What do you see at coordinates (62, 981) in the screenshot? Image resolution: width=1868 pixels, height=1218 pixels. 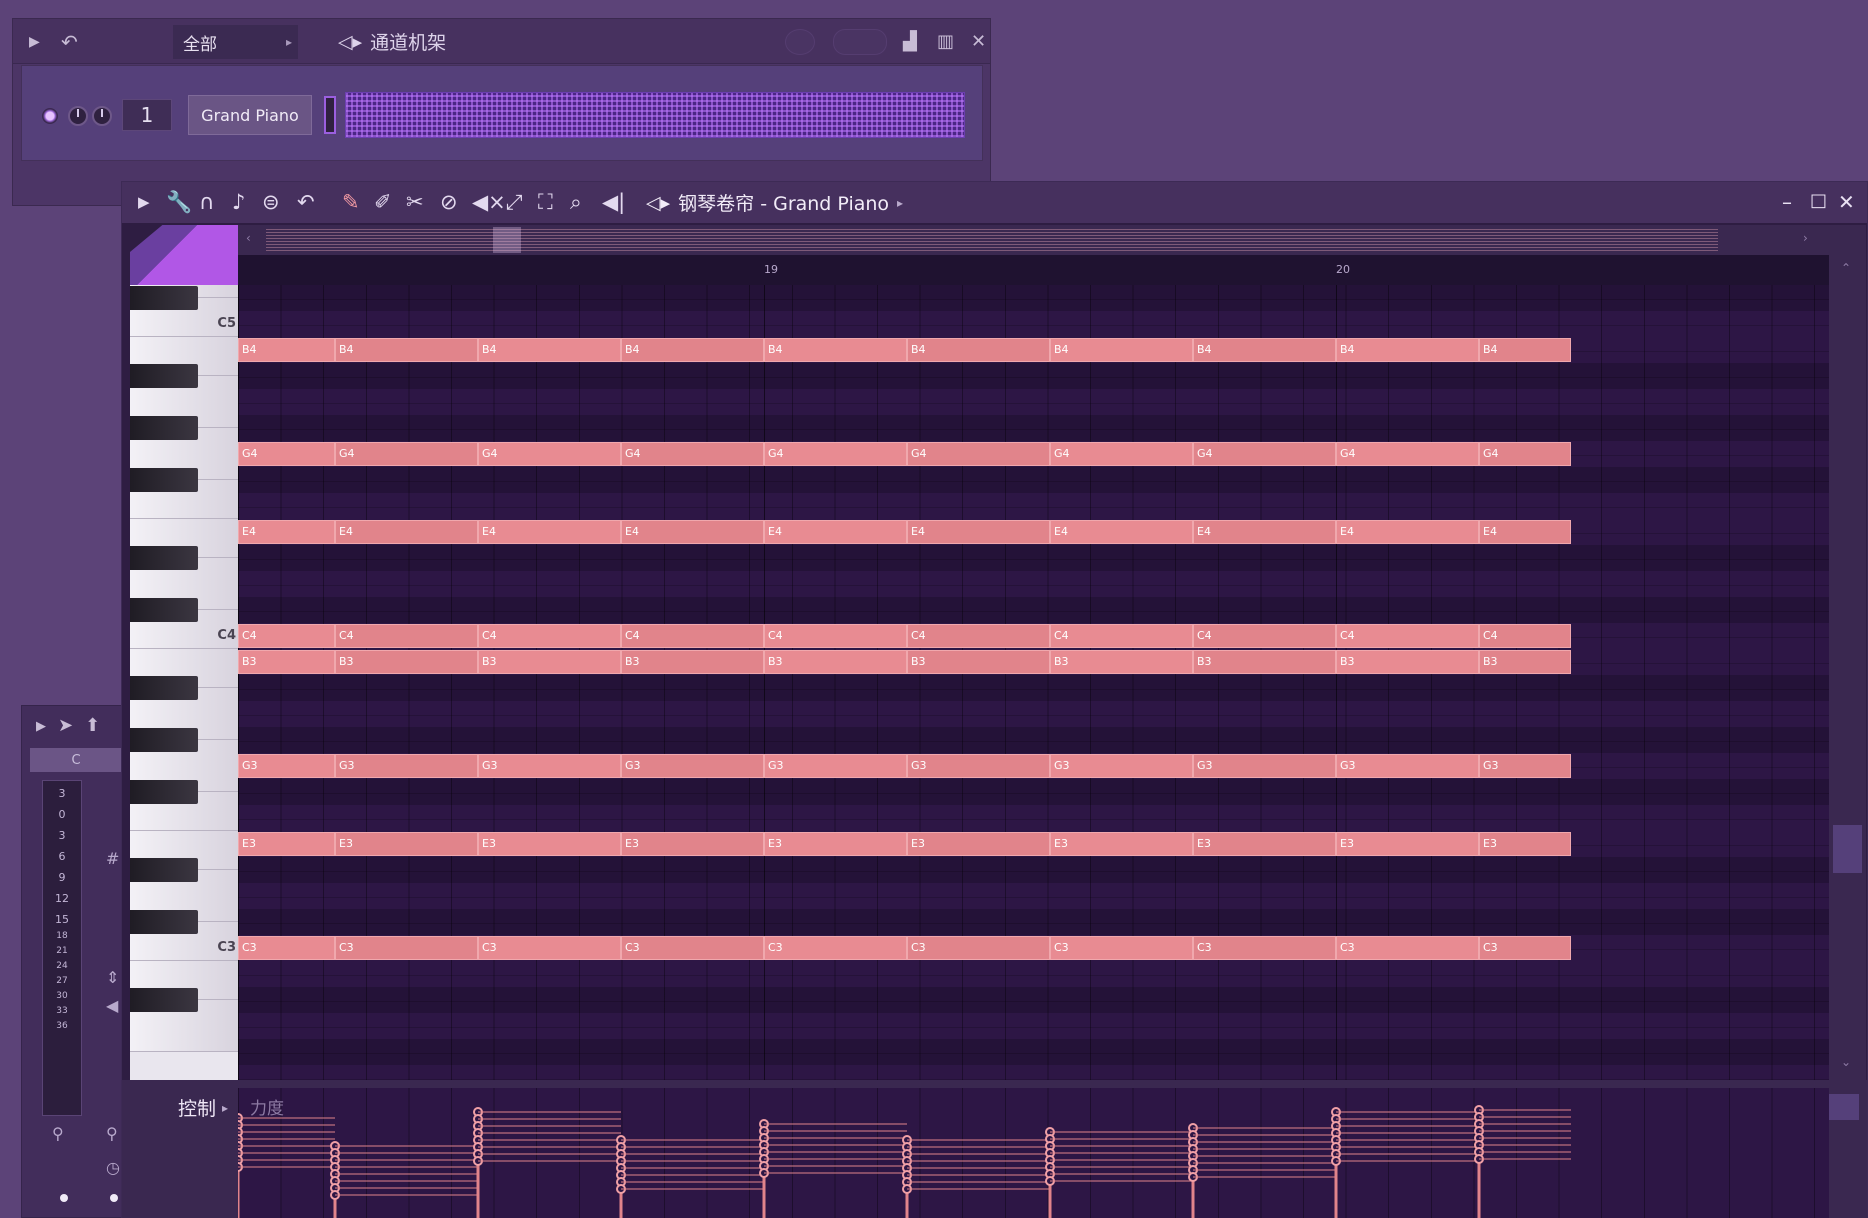 I see `value-list-item: 27` at bounding box center [62, 981].